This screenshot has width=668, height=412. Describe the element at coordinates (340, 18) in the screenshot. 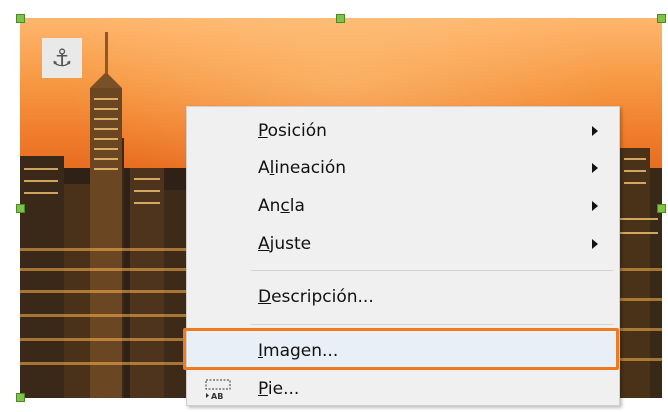

I see `resize-handle-top` at that location.